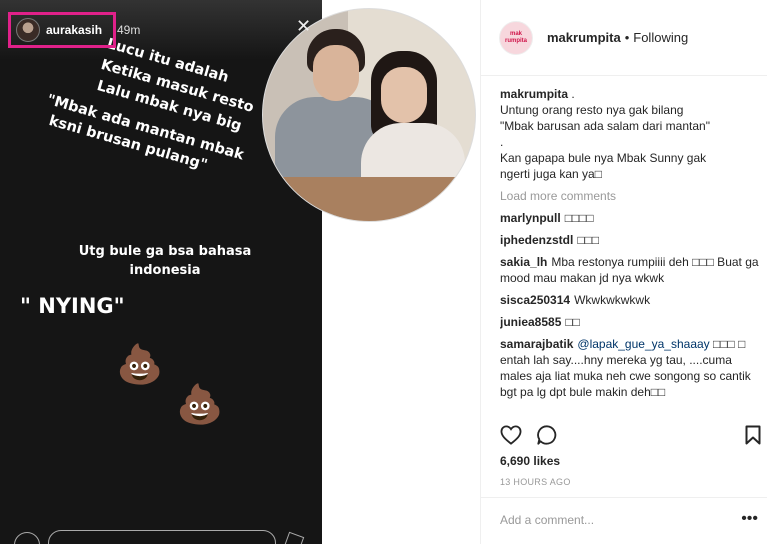 The image size is (767, 544). Describe the element at coordinates (534, 94) in the screenshot. I see `caption-username: makrumpita` at that location.